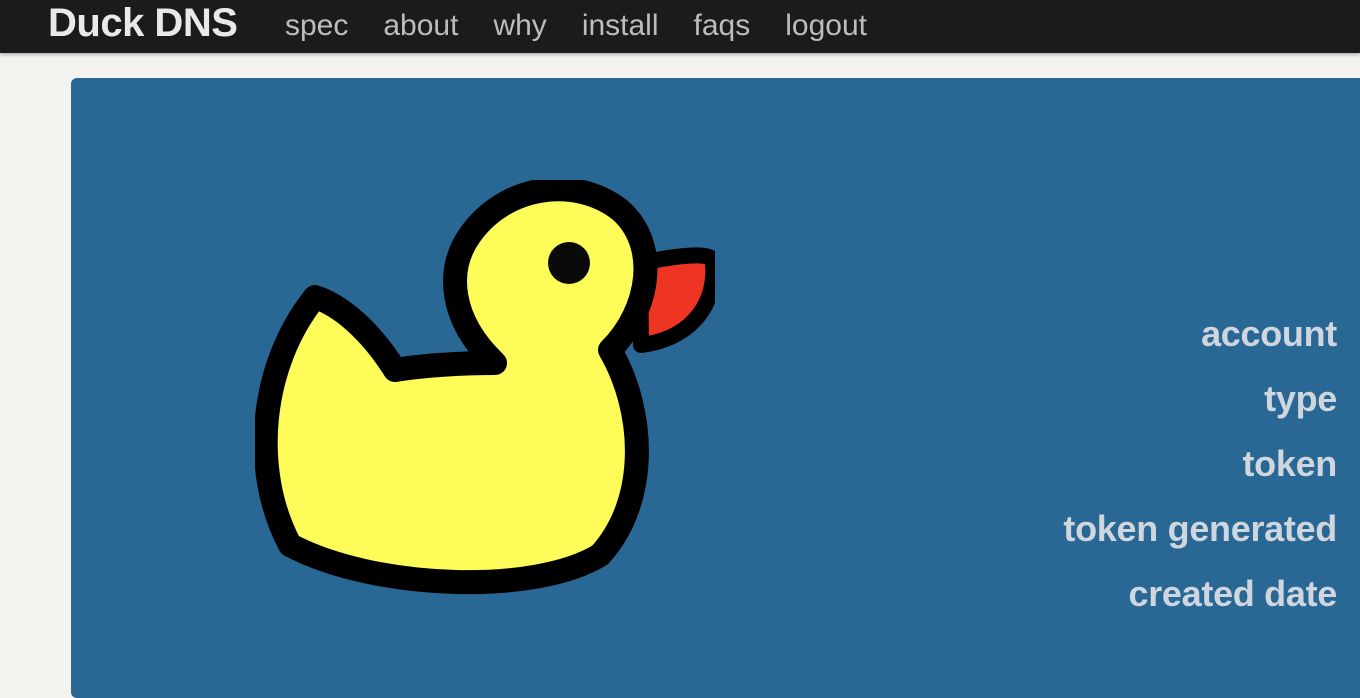 The height and width of the screenshot is (698, 1360). What do you see at coordinates (519, 26) in the screenshot?
I see `nav-link-why: why` at bounding box center [519, 26].